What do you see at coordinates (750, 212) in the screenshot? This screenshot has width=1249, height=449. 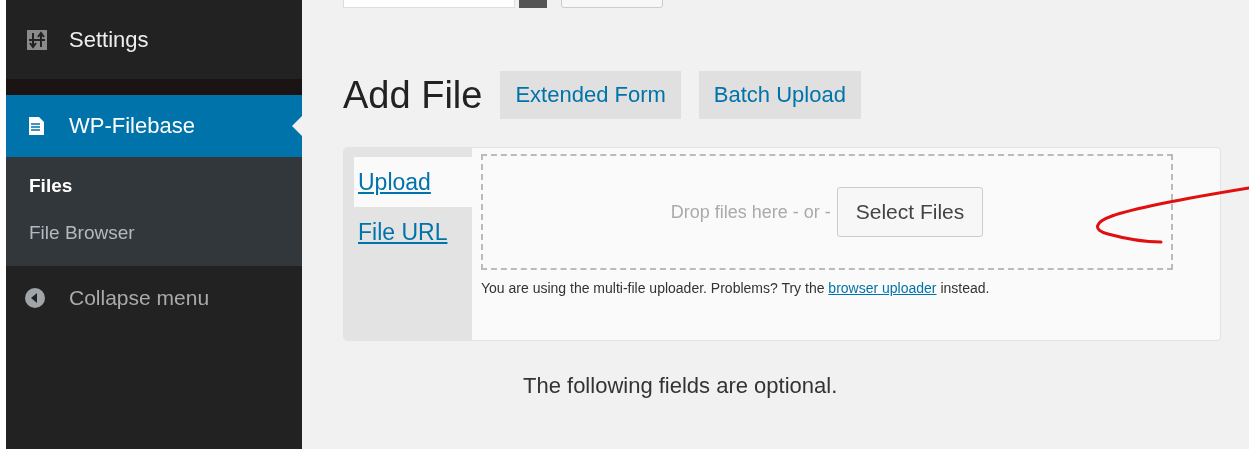 I see `drop-hint: Drop files here - or -` at bounding box center [750, 212].